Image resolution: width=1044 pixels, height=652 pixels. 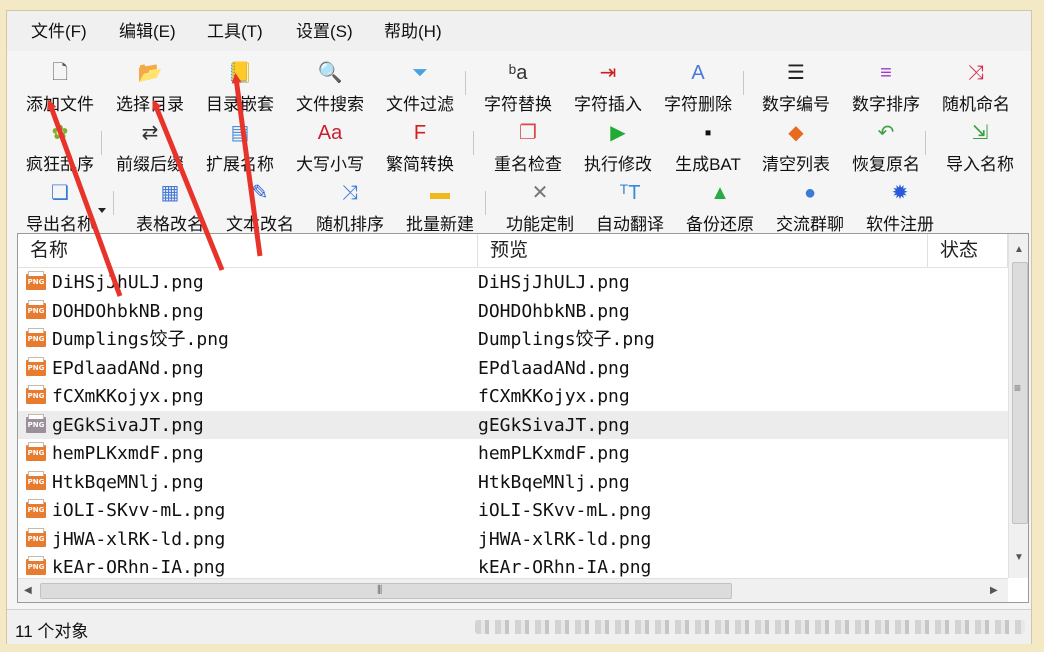 What do you see at coordinates (150, 148) in the screenshot?
I see `toolbar-button: ⇄ 前缀后缀` at bounding box center [150, 148].